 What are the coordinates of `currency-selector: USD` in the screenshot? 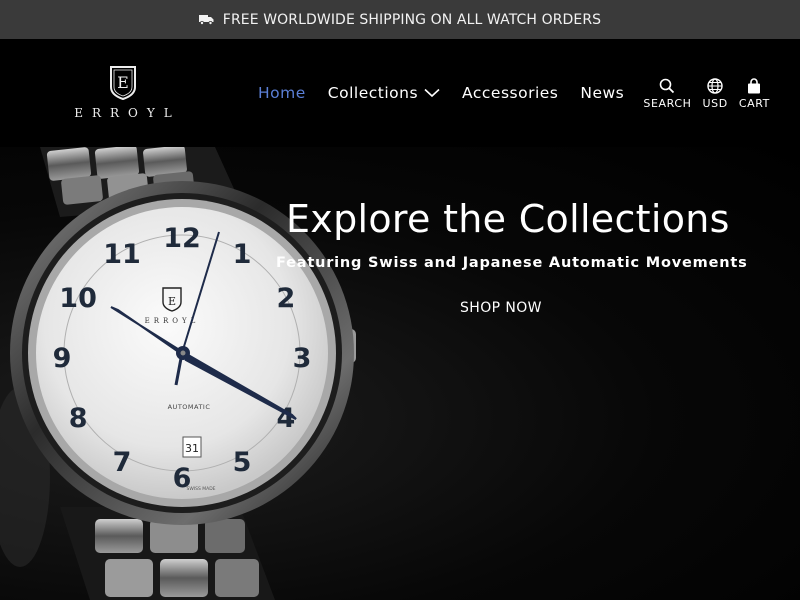 It's located at (715, 93).